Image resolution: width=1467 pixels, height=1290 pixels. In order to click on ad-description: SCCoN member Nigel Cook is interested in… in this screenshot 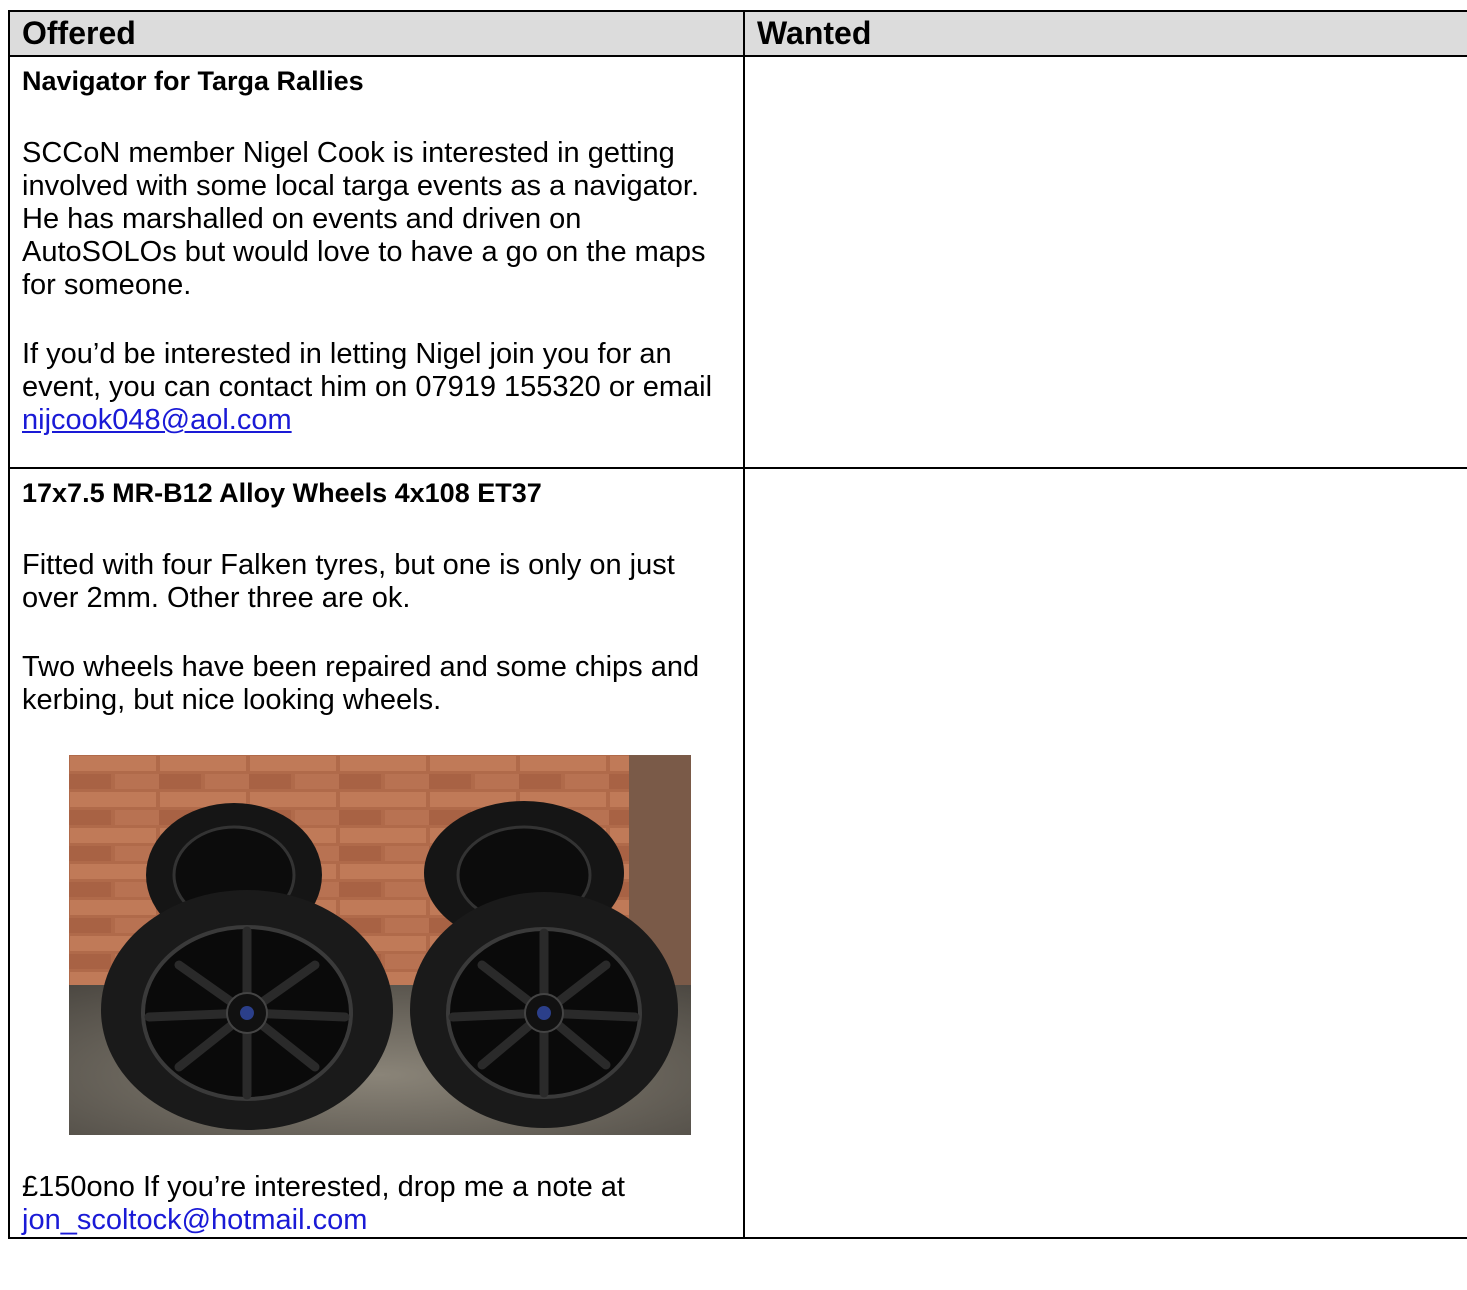, I will do `click(364, 219)`.